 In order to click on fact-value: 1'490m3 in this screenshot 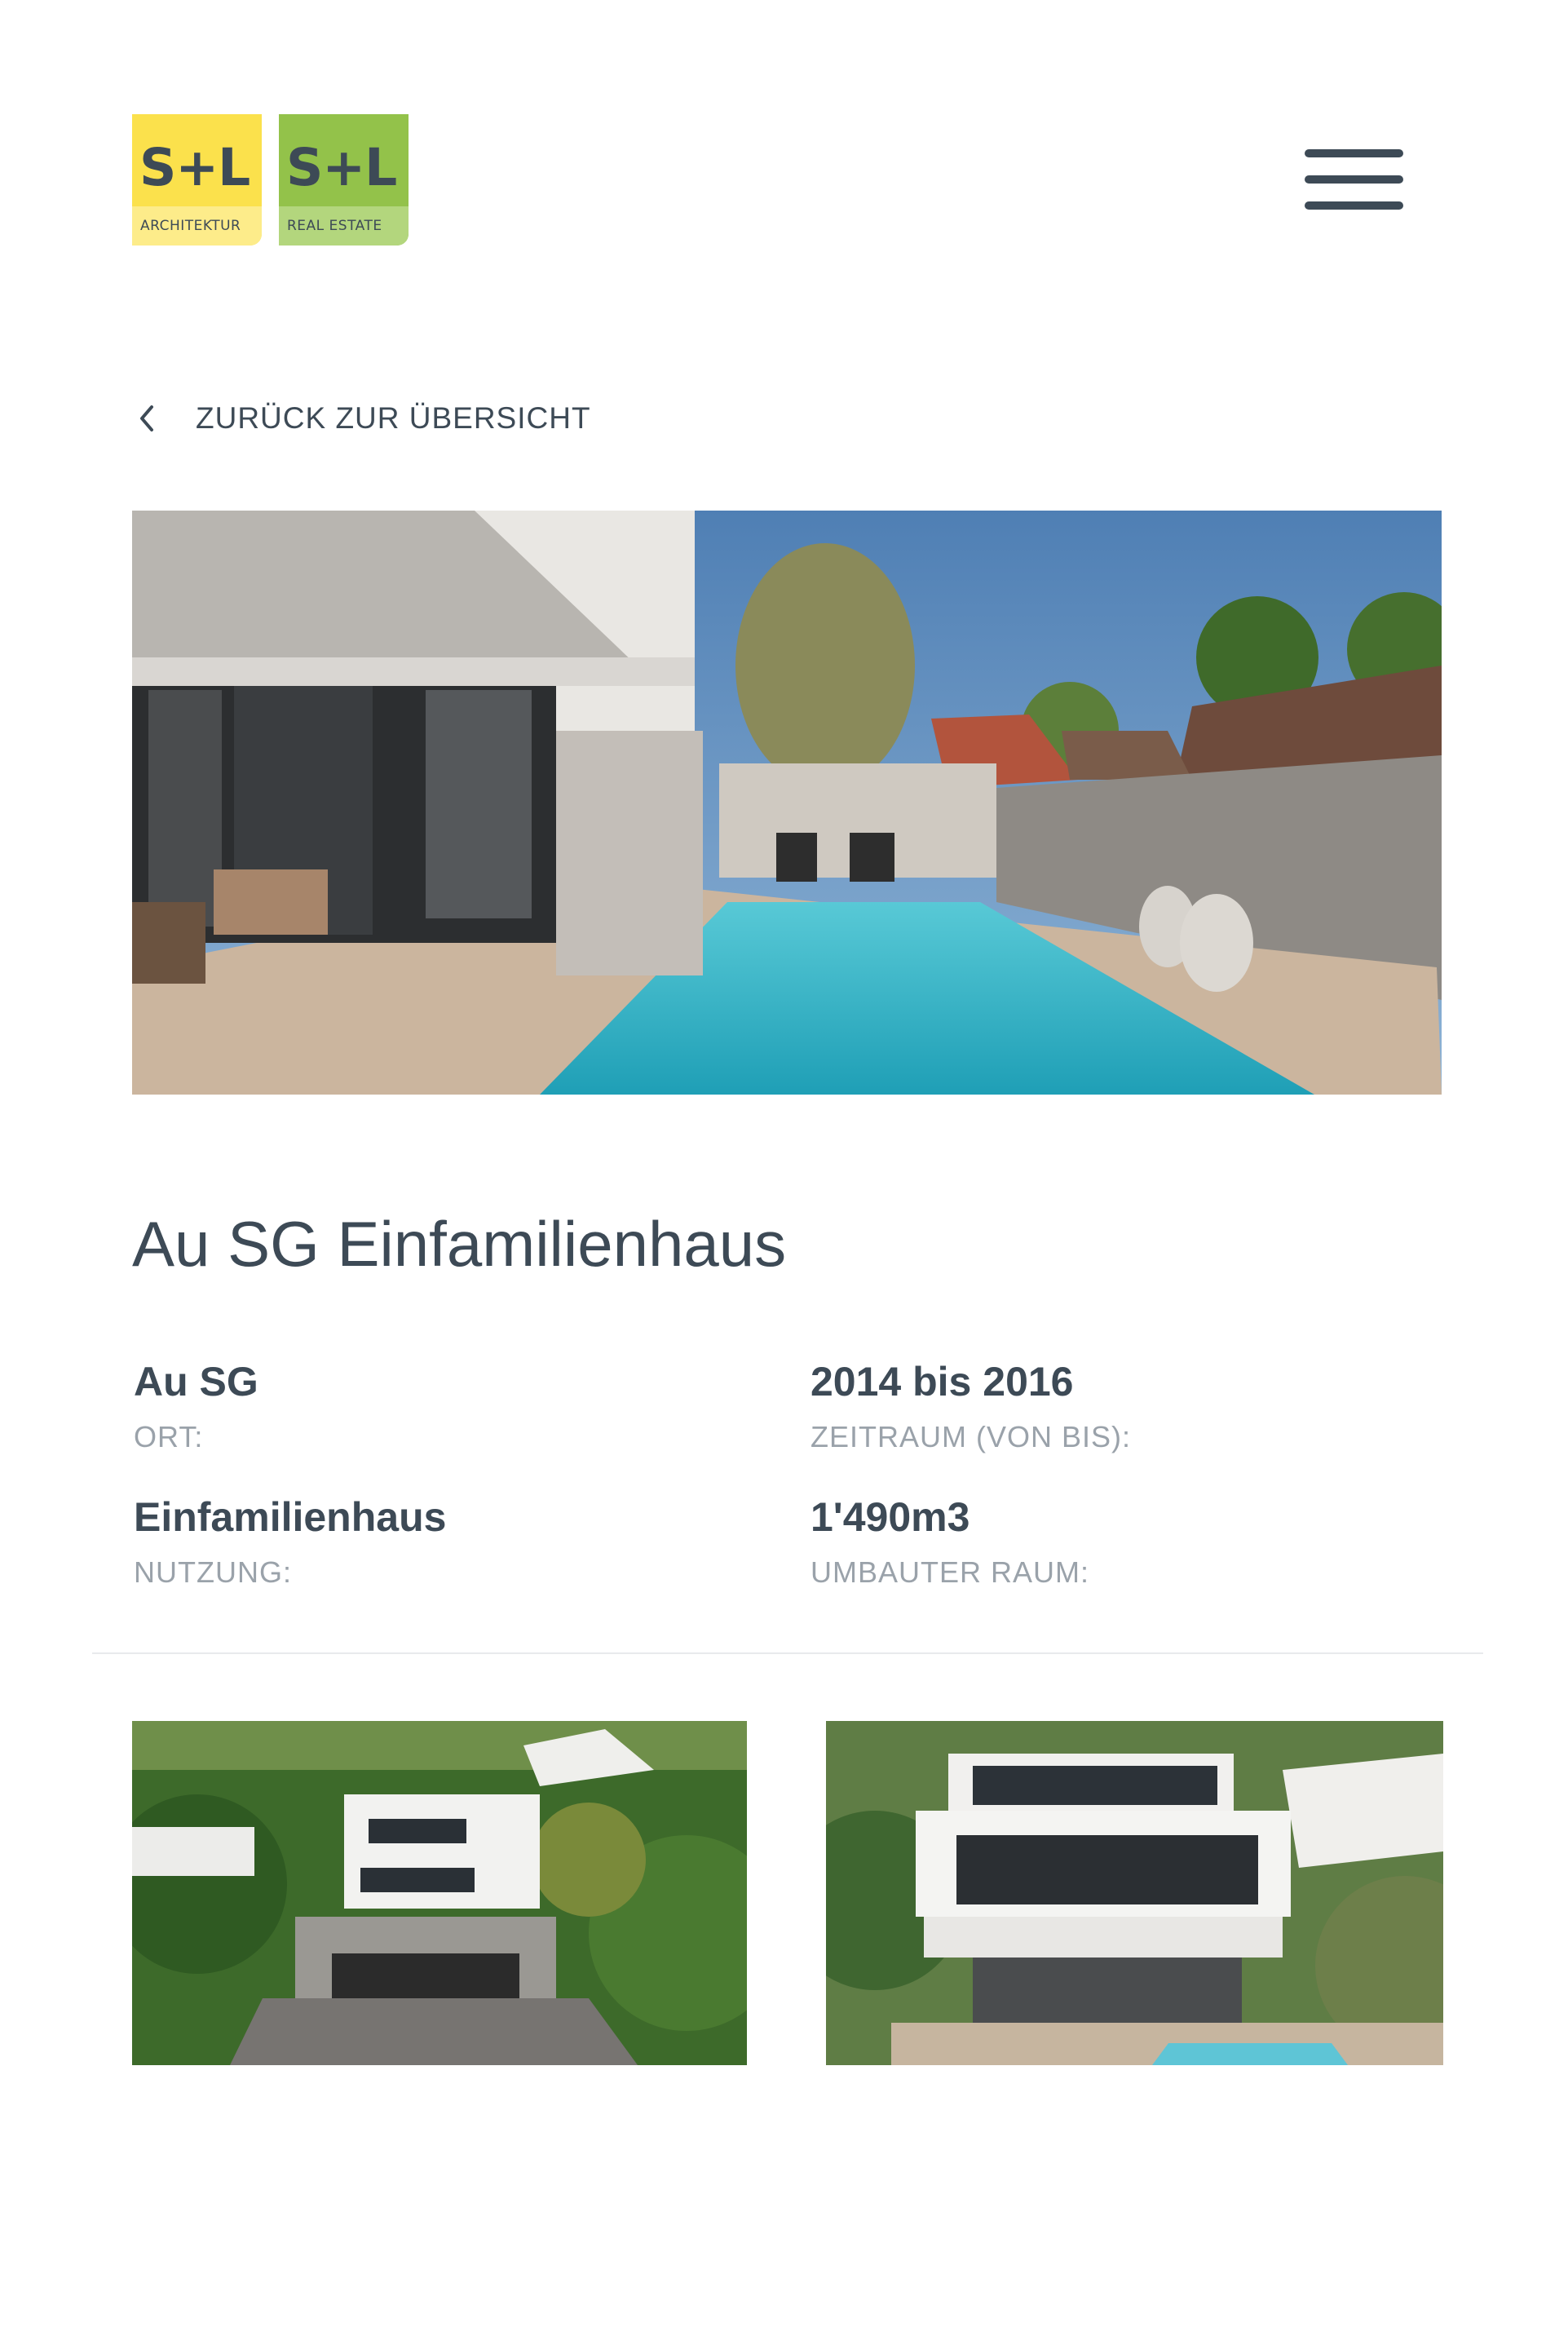, I will do `click(890, 1517)`.